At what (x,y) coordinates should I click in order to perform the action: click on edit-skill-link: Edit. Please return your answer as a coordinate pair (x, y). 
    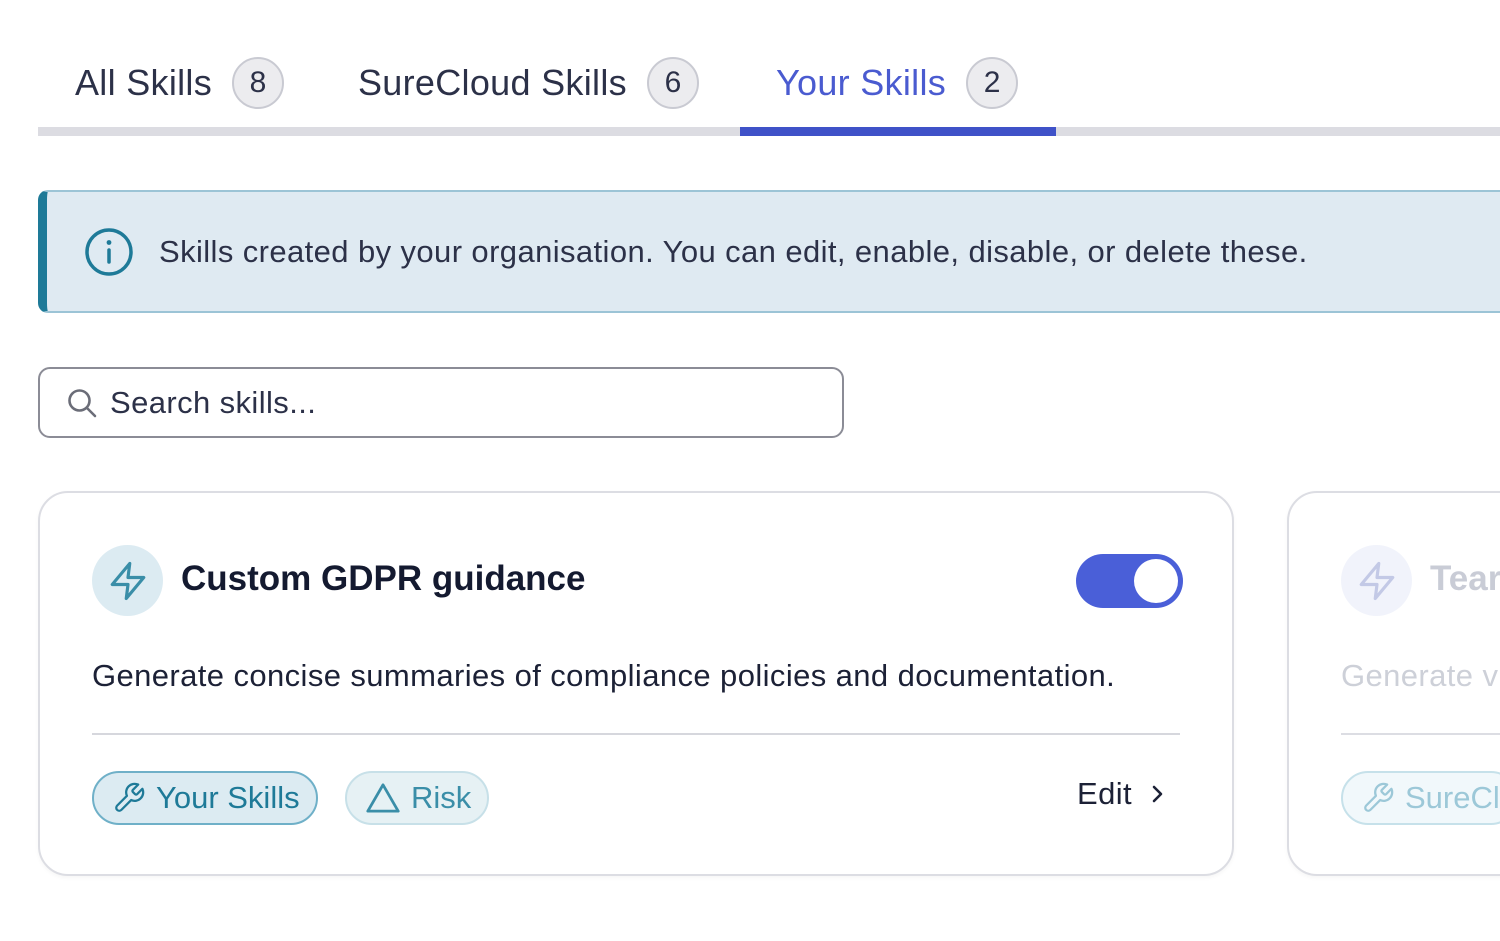
    Looking at the image, I should click on (1121, 794).